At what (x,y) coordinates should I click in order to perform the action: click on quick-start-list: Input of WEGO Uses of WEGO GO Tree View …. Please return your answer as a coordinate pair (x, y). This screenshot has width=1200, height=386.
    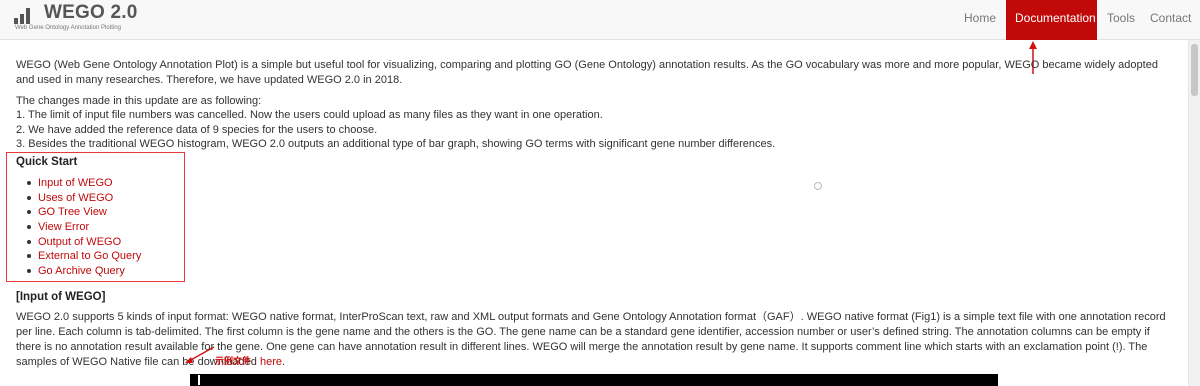
    Looking at the image, I should click on (82, 227).